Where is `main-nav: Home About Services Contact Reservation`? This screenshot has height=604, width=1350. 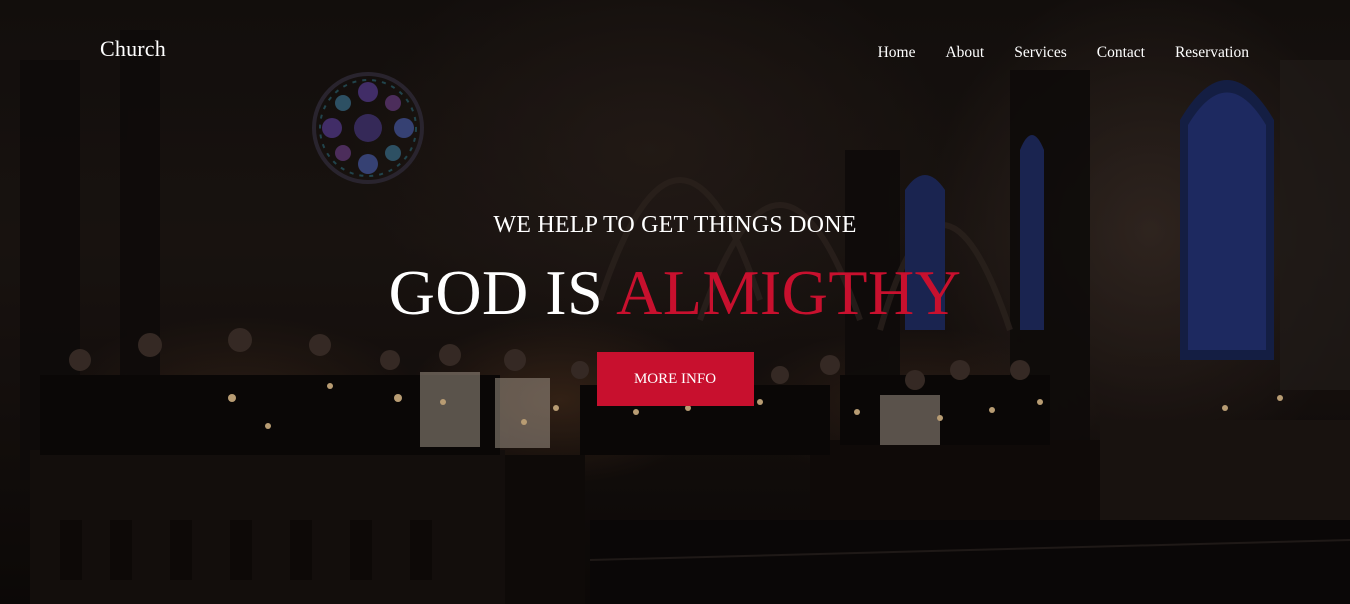 main-nav: Home About Services Contact Reservation is located at coordinates (1063, 53).